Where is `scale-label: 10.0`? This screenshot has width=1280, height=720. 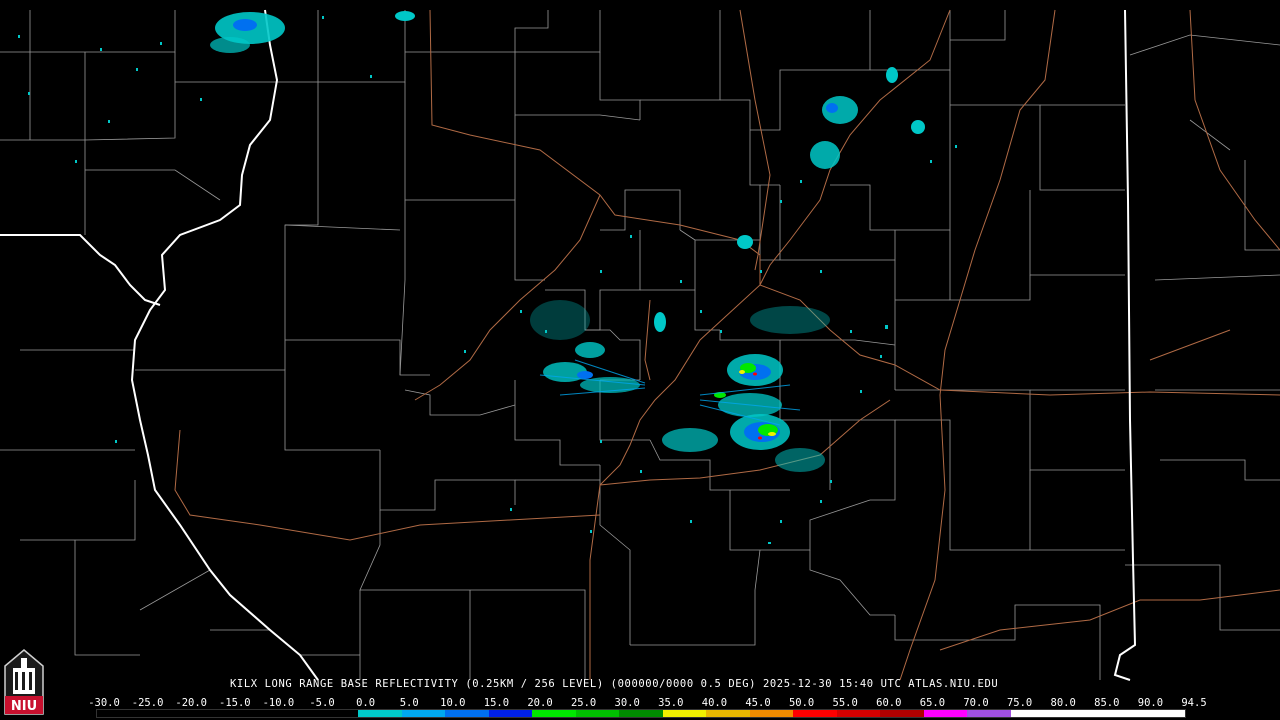
scale-label: 10.0 is located at coordinates (453, 703).